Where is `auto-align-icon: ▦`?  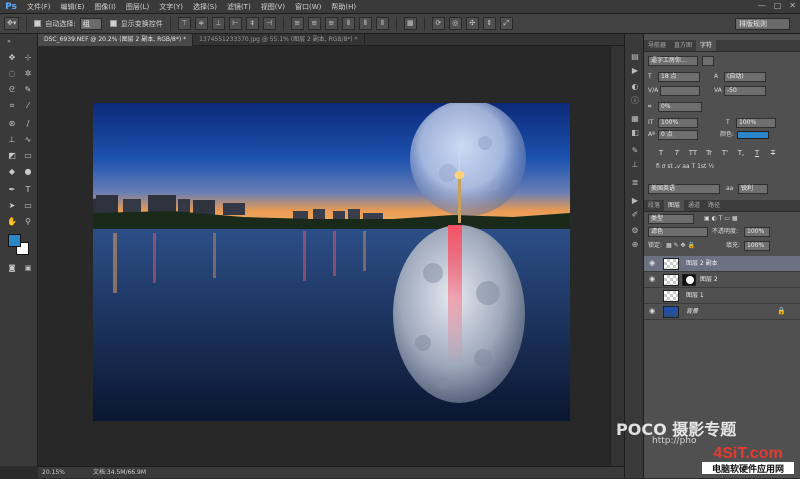
auto-align-icon: ▦ is located at coordinates (410, 23).